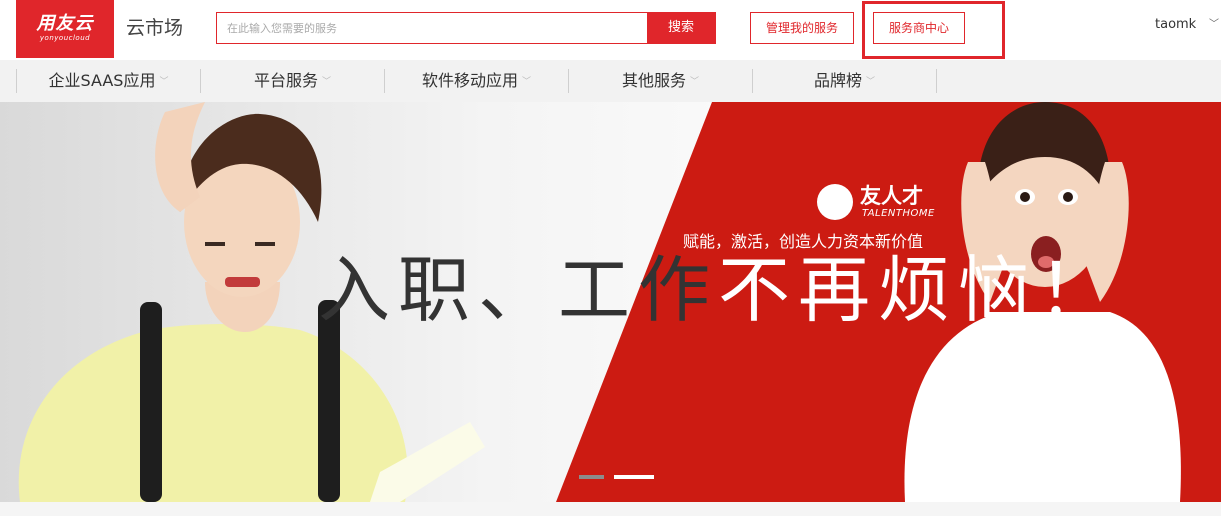  Describe the element at coordinates (919, 28) in the screenshot. I see `provider-center-button: 服务商中心` at that location.